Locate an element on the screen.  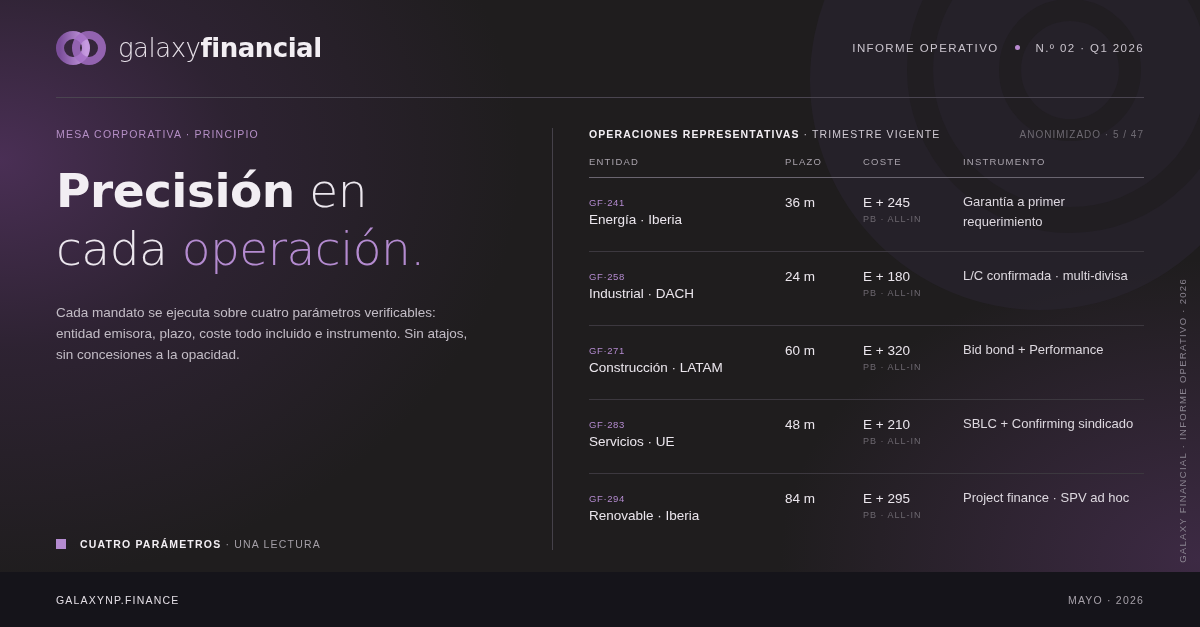
cost: E + 295 is located at coordinates (887, 498).